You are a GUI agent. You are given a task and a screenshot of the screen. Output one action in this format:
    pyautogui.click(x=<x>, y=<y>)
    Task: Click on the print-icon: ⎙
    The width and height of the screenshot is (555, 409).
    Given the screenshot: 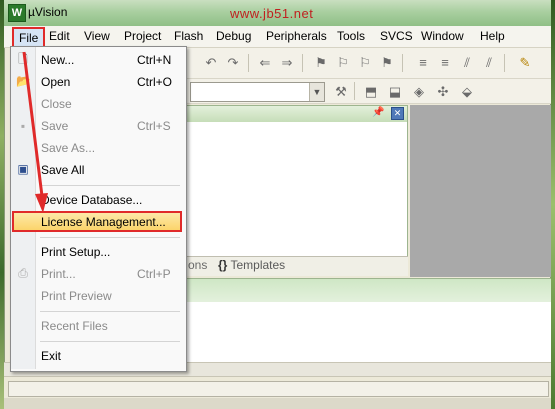 What is the action you would take?
    pyautogui.click(x=23, y=273)
    